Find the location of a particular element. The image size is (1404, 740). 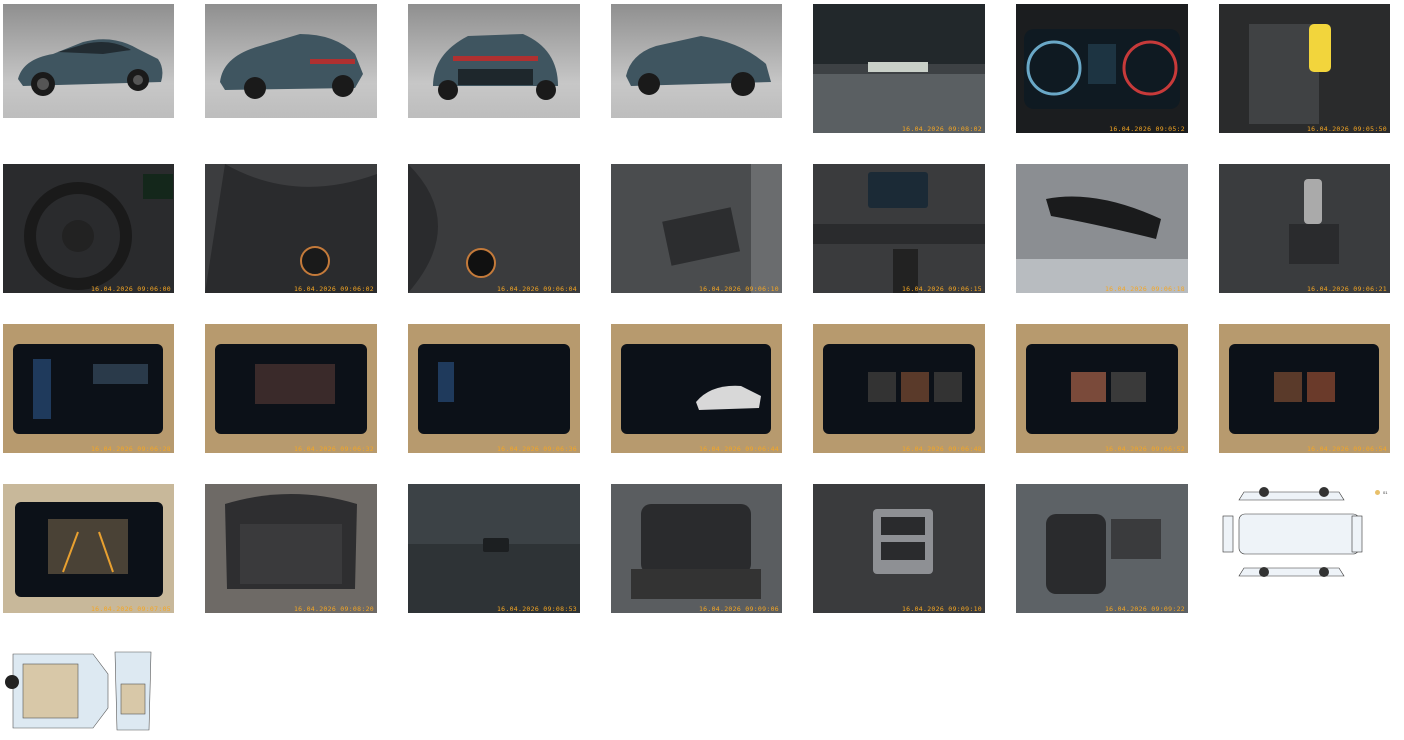

photo-infotainment-6: 16.04.2026 09:06:52 is located at coordinates (1102, 388).